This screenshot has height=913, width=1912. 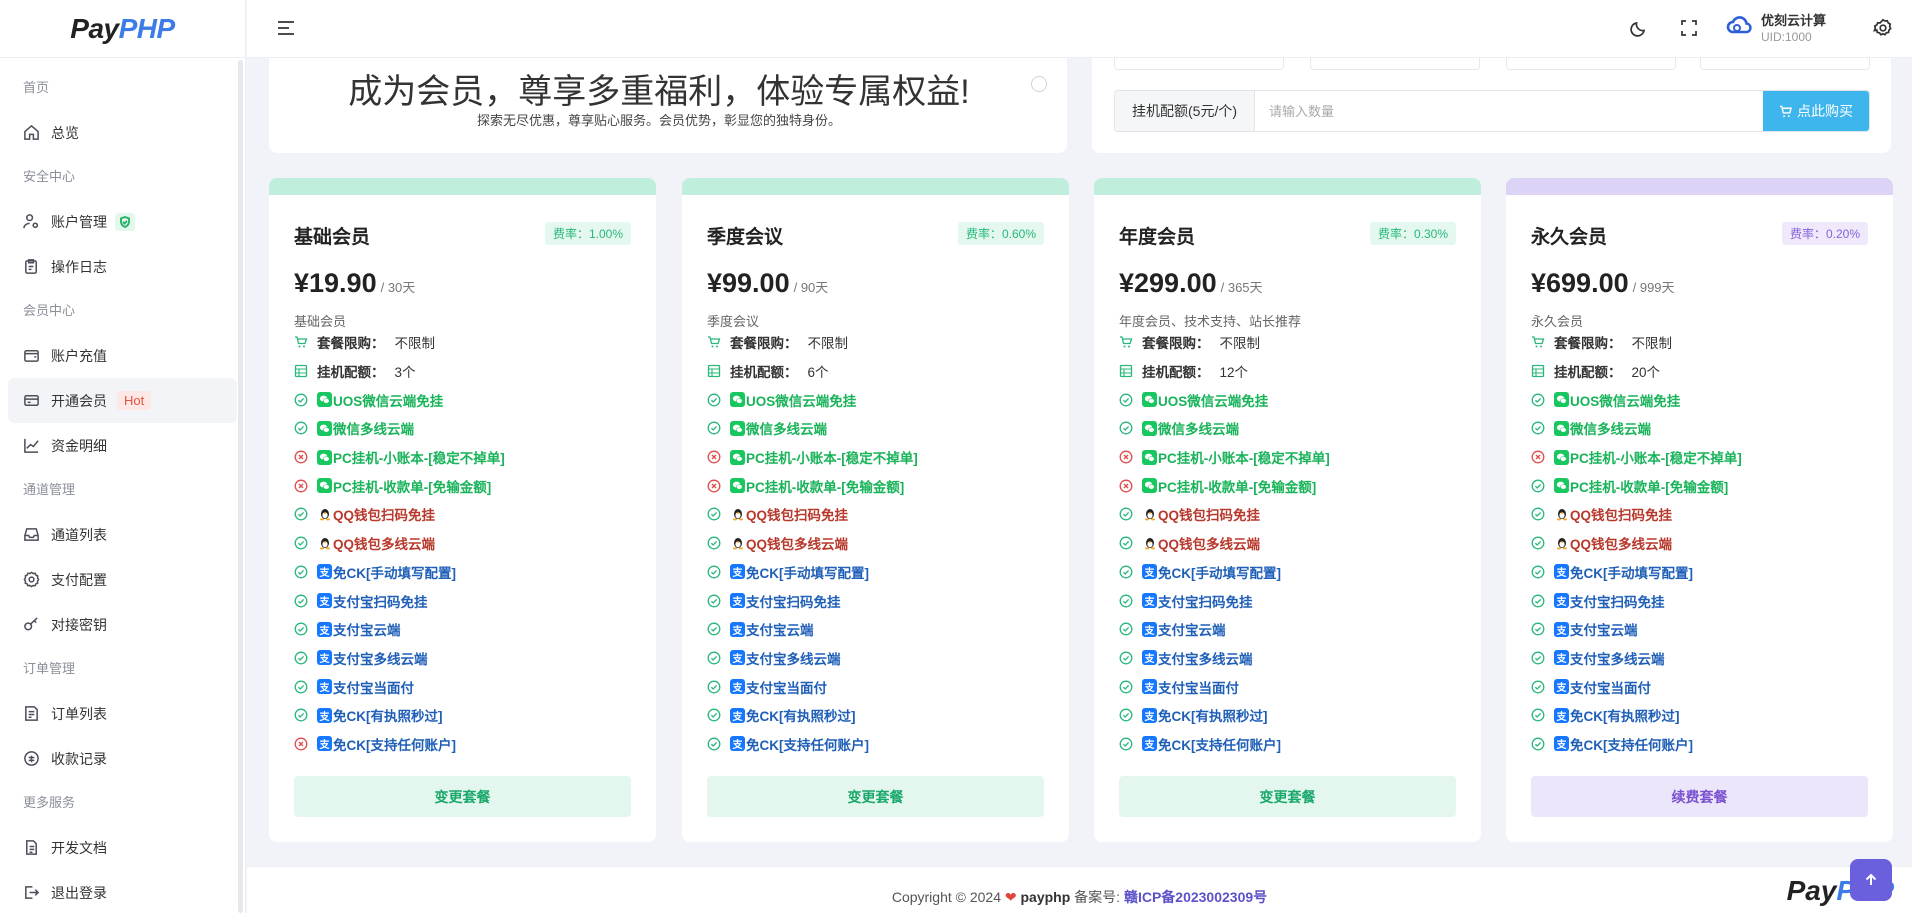 What do you see at coordinates (1588, 373) in the screenshot?
I see `meta-key: 挂机配额：` at bounding box center [1588, 373].